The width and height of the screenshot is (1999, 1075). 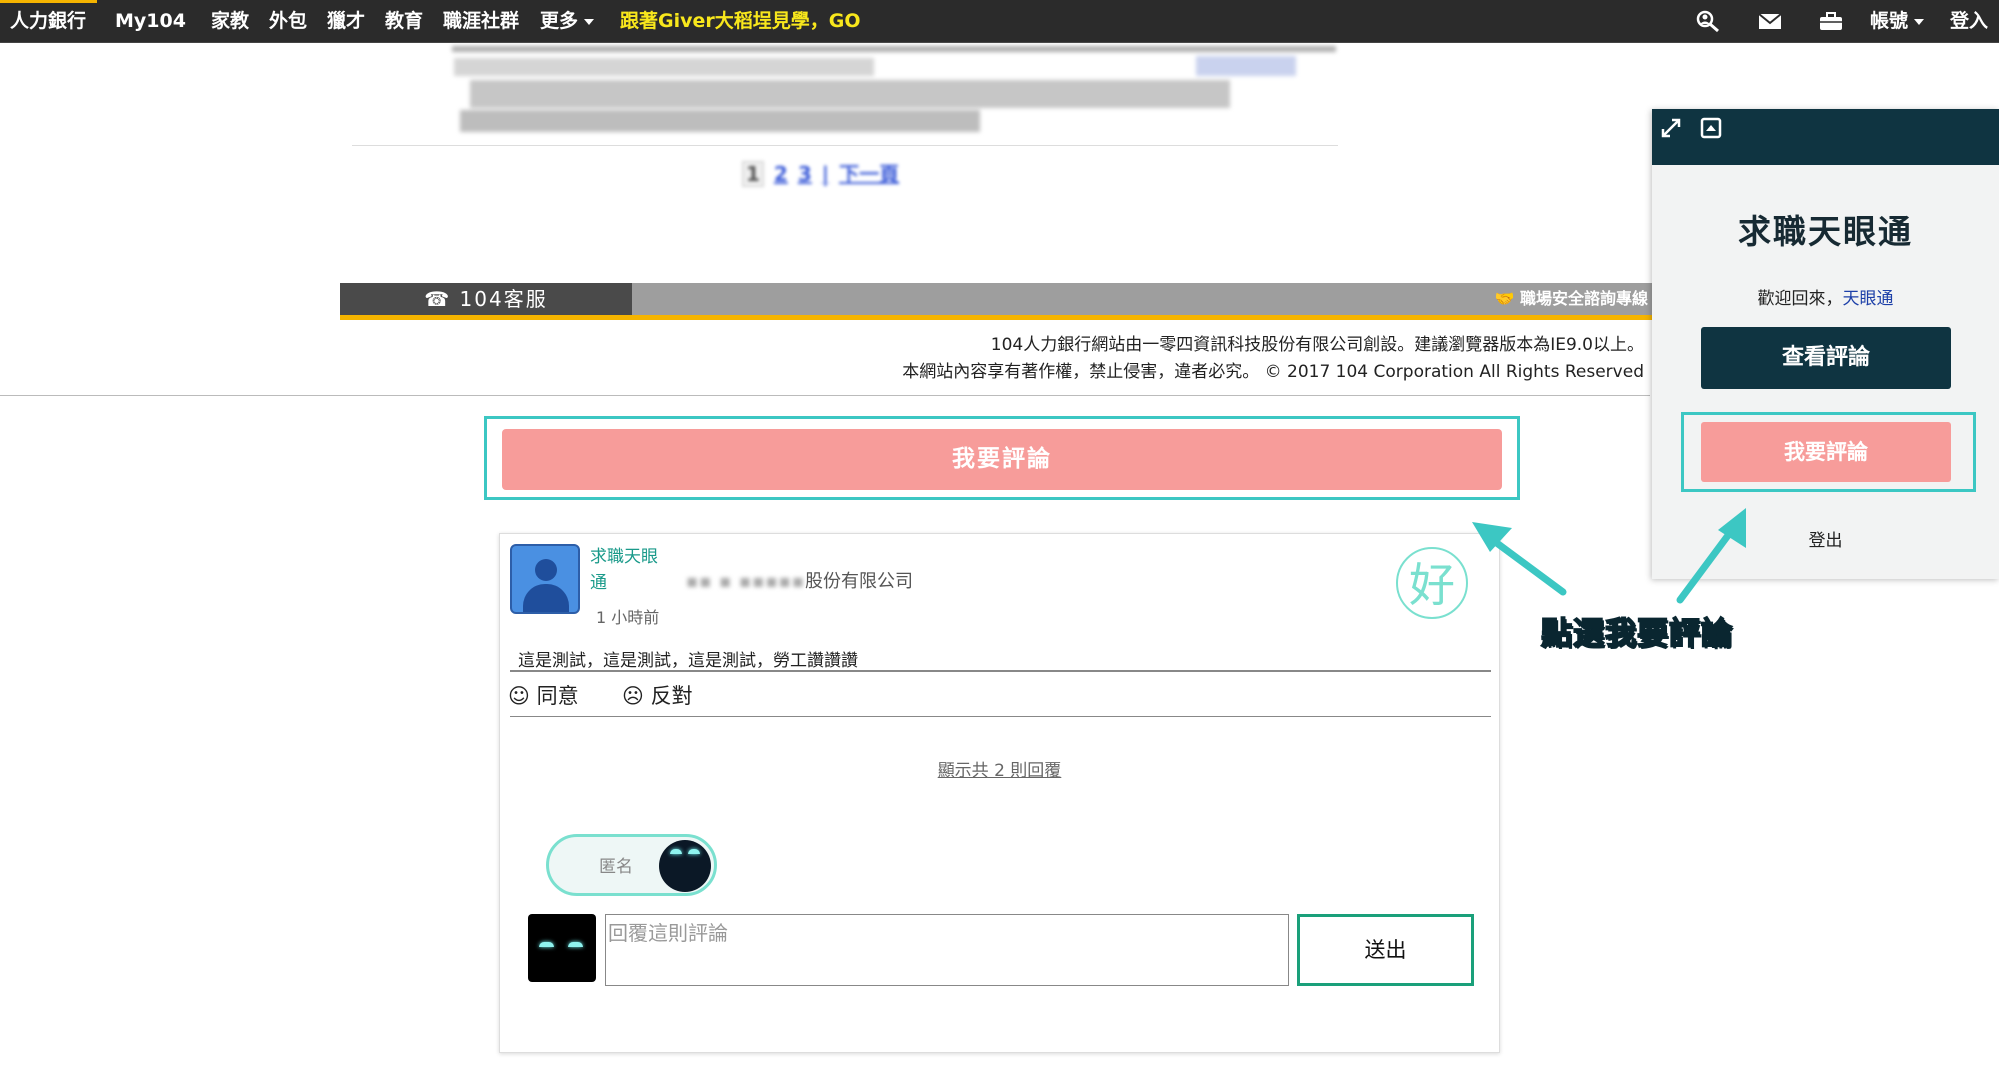 What do you see at coordinates (1636, 634) in the screenshot?
I see `instruction-annotation: 點選我要評論` at bounding box center [1636, 634].